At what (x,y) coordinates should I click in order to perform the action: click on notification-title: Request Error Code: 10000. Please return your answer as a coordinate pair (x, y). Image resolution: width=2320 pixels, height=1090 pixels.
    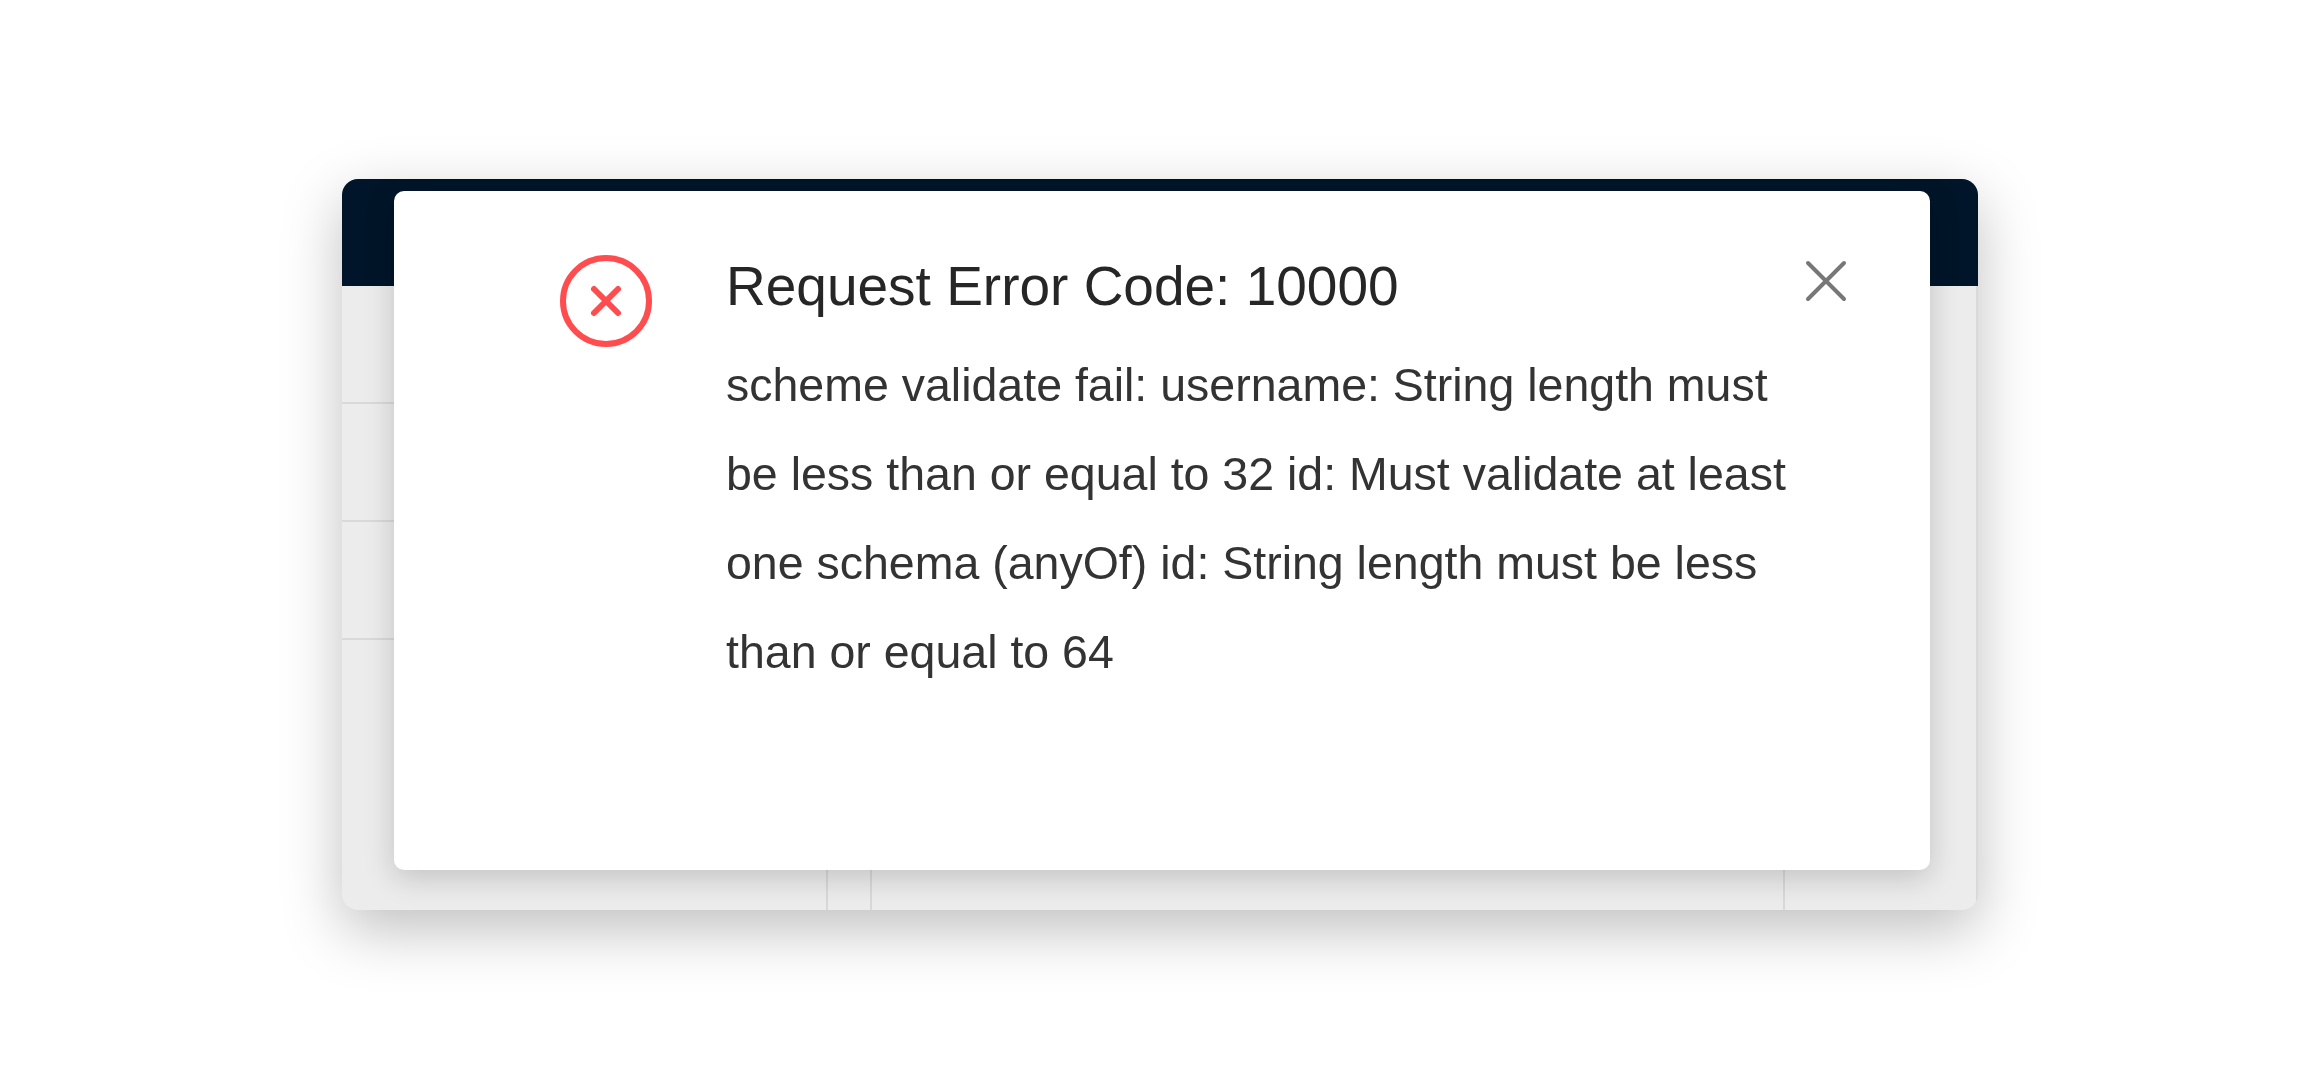
    Looking at the image, I should click on (1062, 286).